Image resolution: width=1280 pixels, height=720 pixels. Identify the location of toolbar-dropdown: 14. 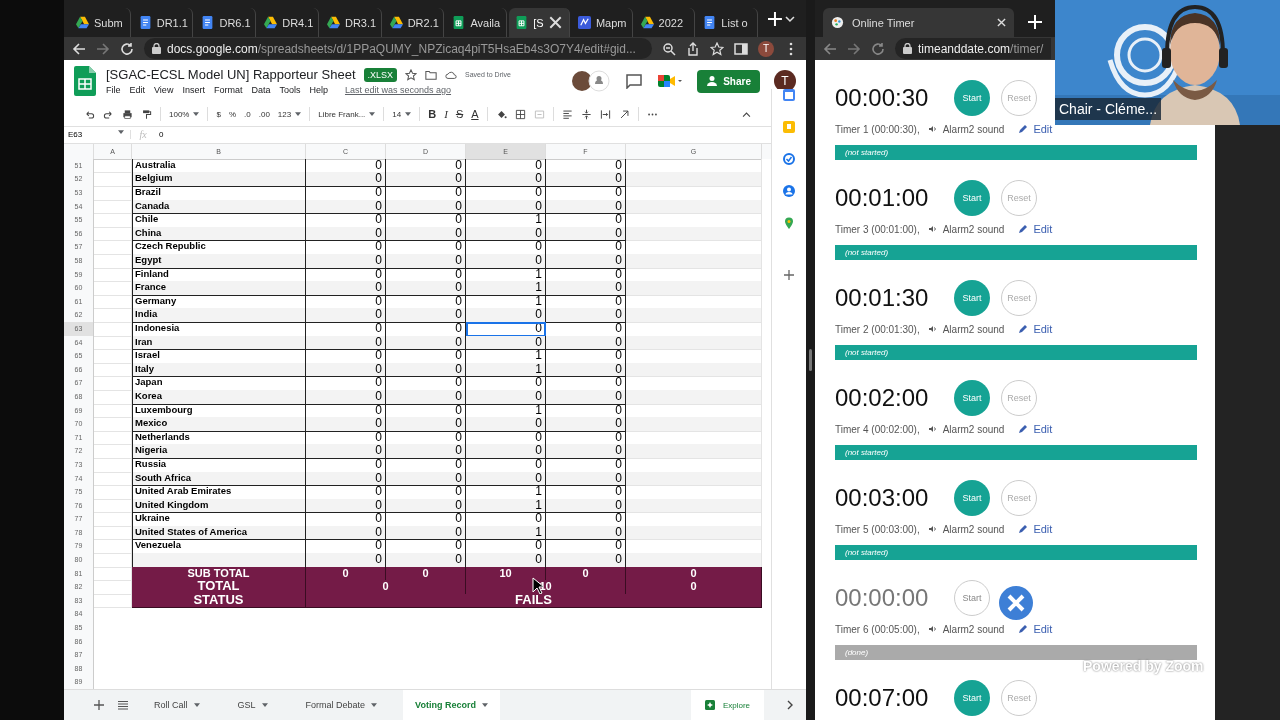
(402, 114).